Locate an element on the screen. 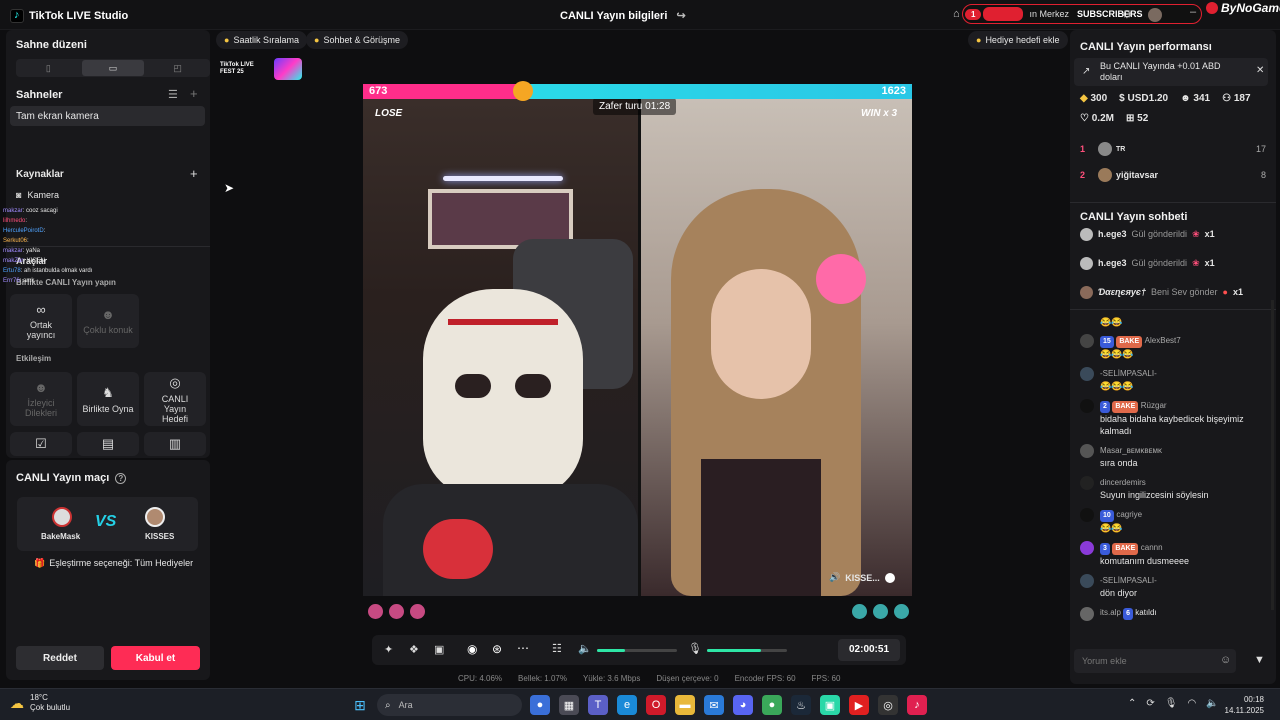 The image size is (1280, 720). chevron-up-icon: ⌃ is located at coordinates (1132, 703).